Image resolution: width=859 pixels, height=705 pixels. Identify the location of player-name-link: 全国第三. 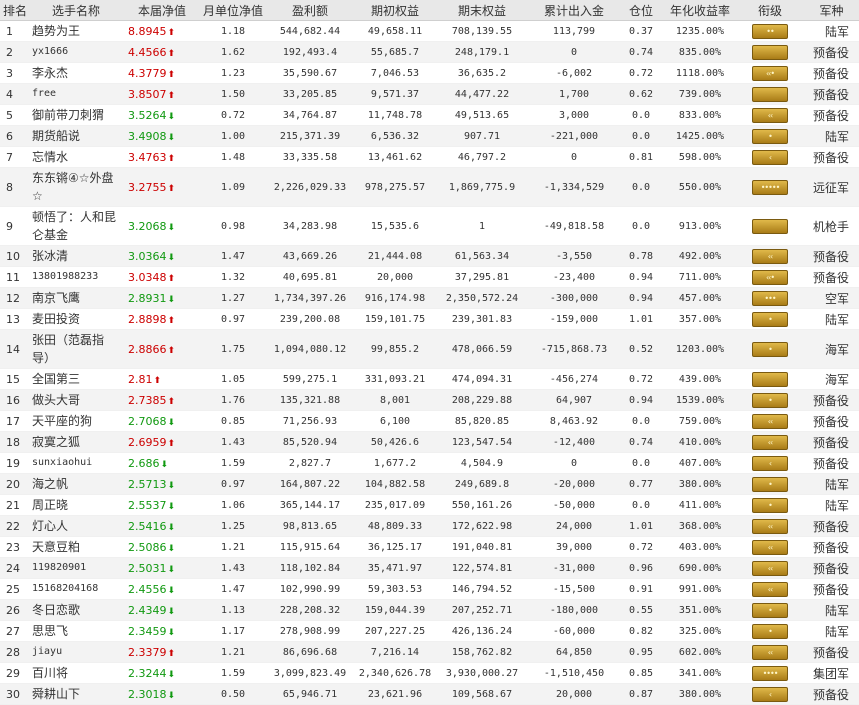
(76, 379).